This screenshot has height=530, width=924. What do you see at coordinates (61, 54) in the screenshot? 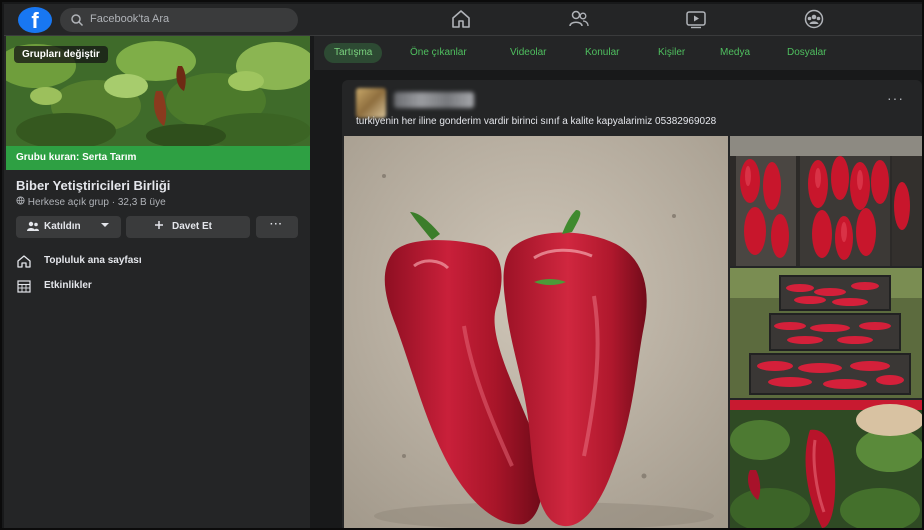
I see `switch-groups-button: Grupları değiştir` at bounding box center [61, 54].